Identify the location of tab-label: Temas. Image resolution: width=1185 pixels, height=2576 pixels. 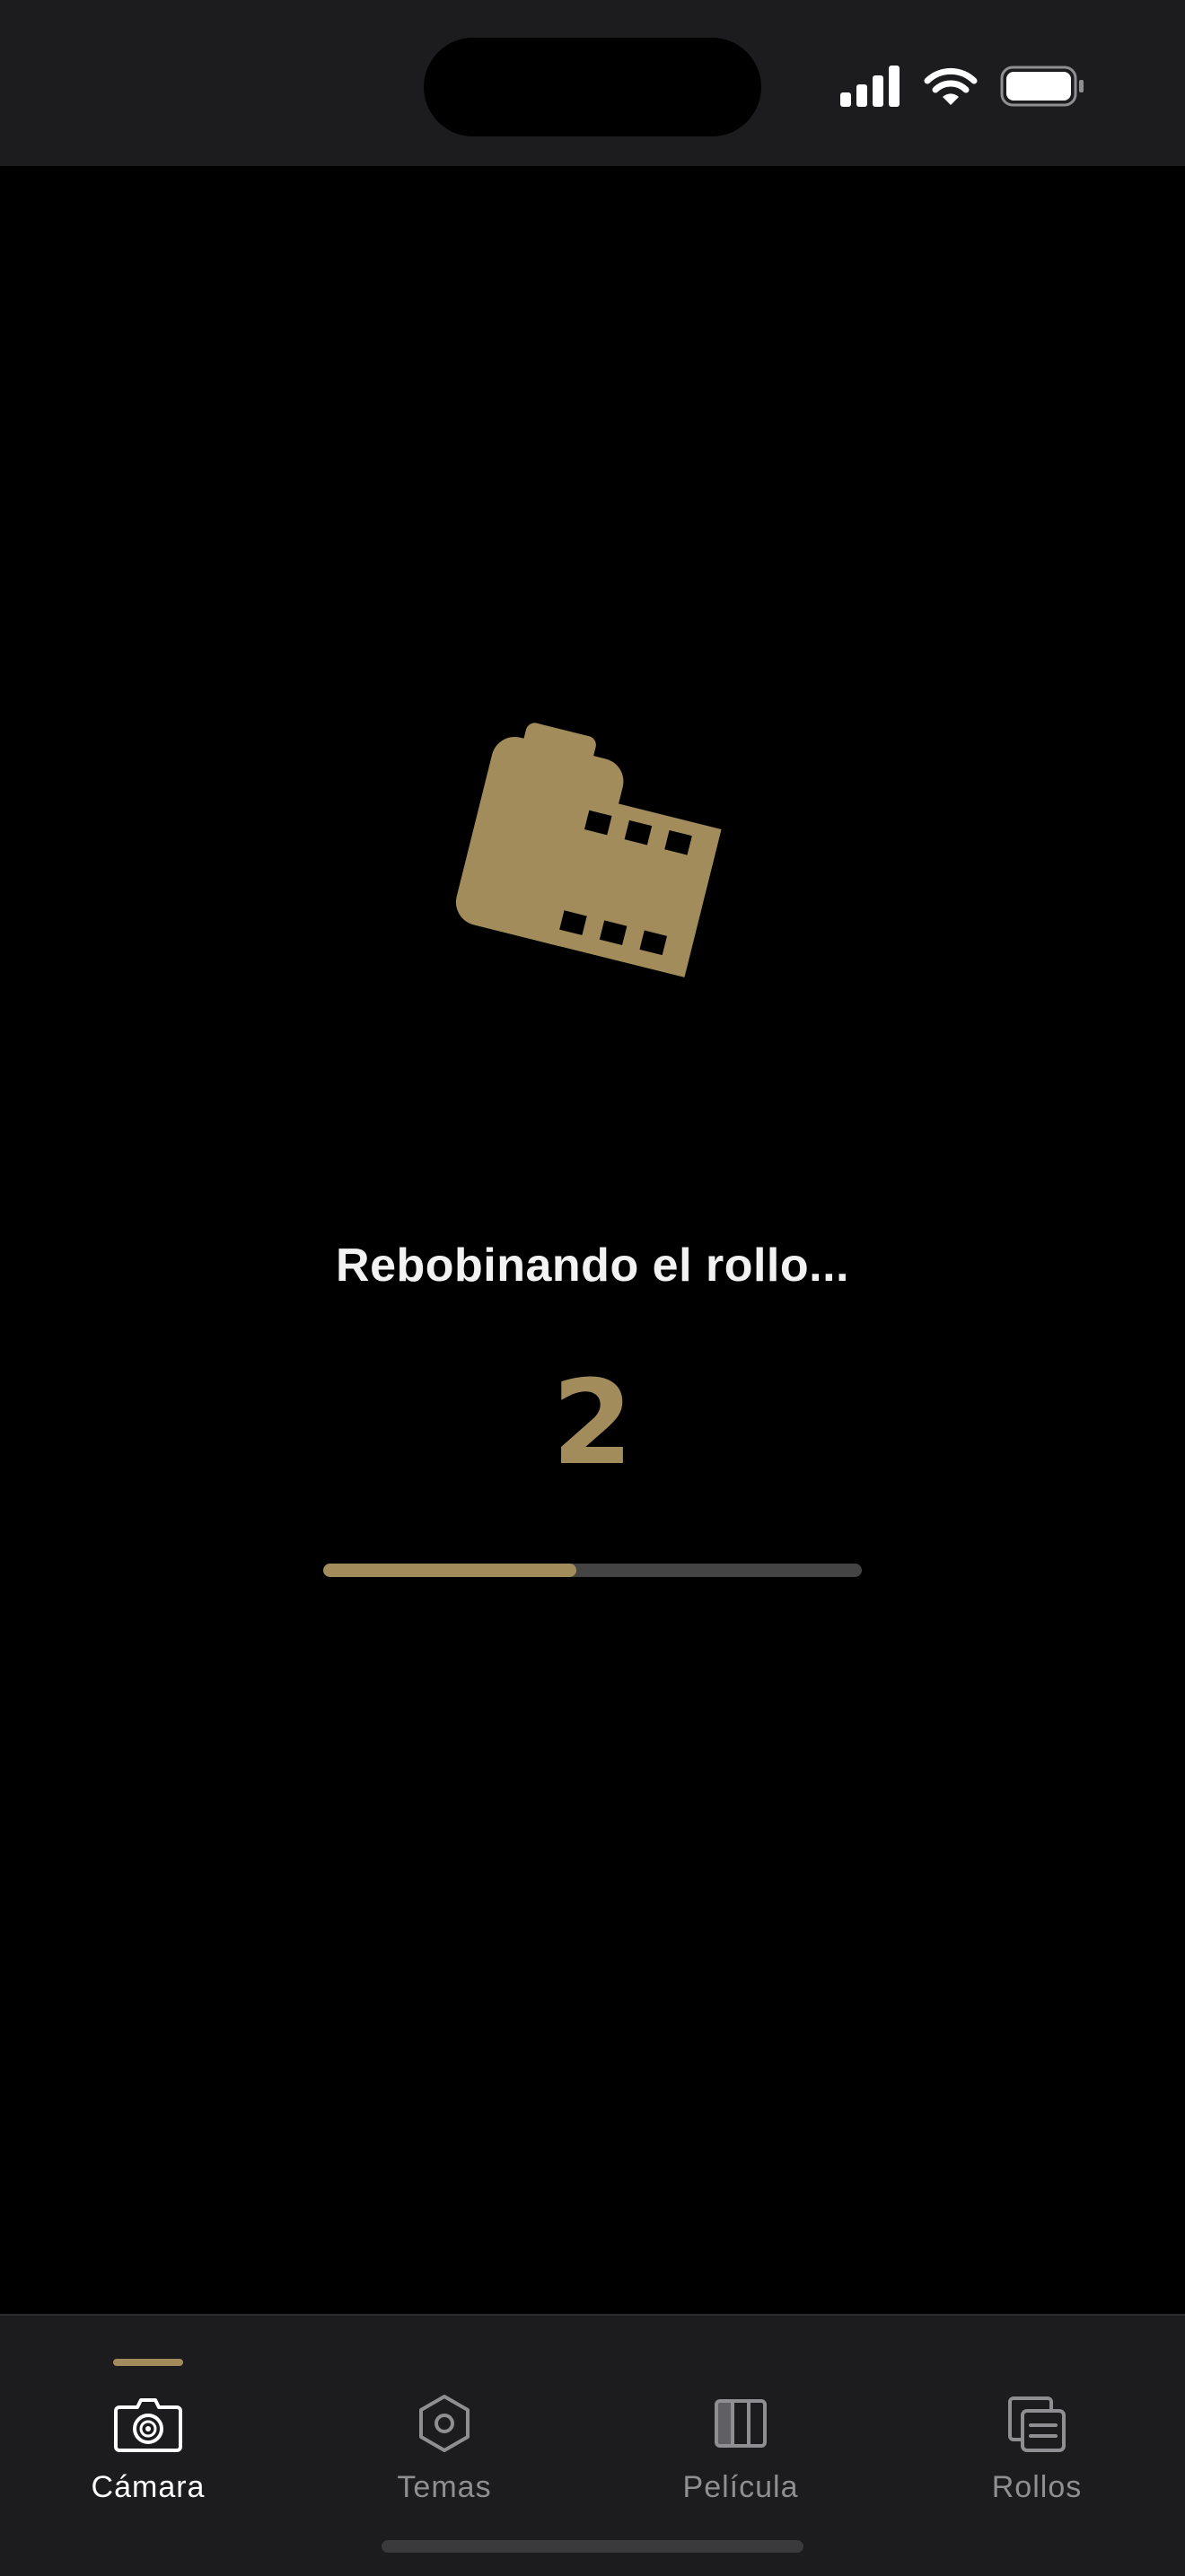
(444, 2487).